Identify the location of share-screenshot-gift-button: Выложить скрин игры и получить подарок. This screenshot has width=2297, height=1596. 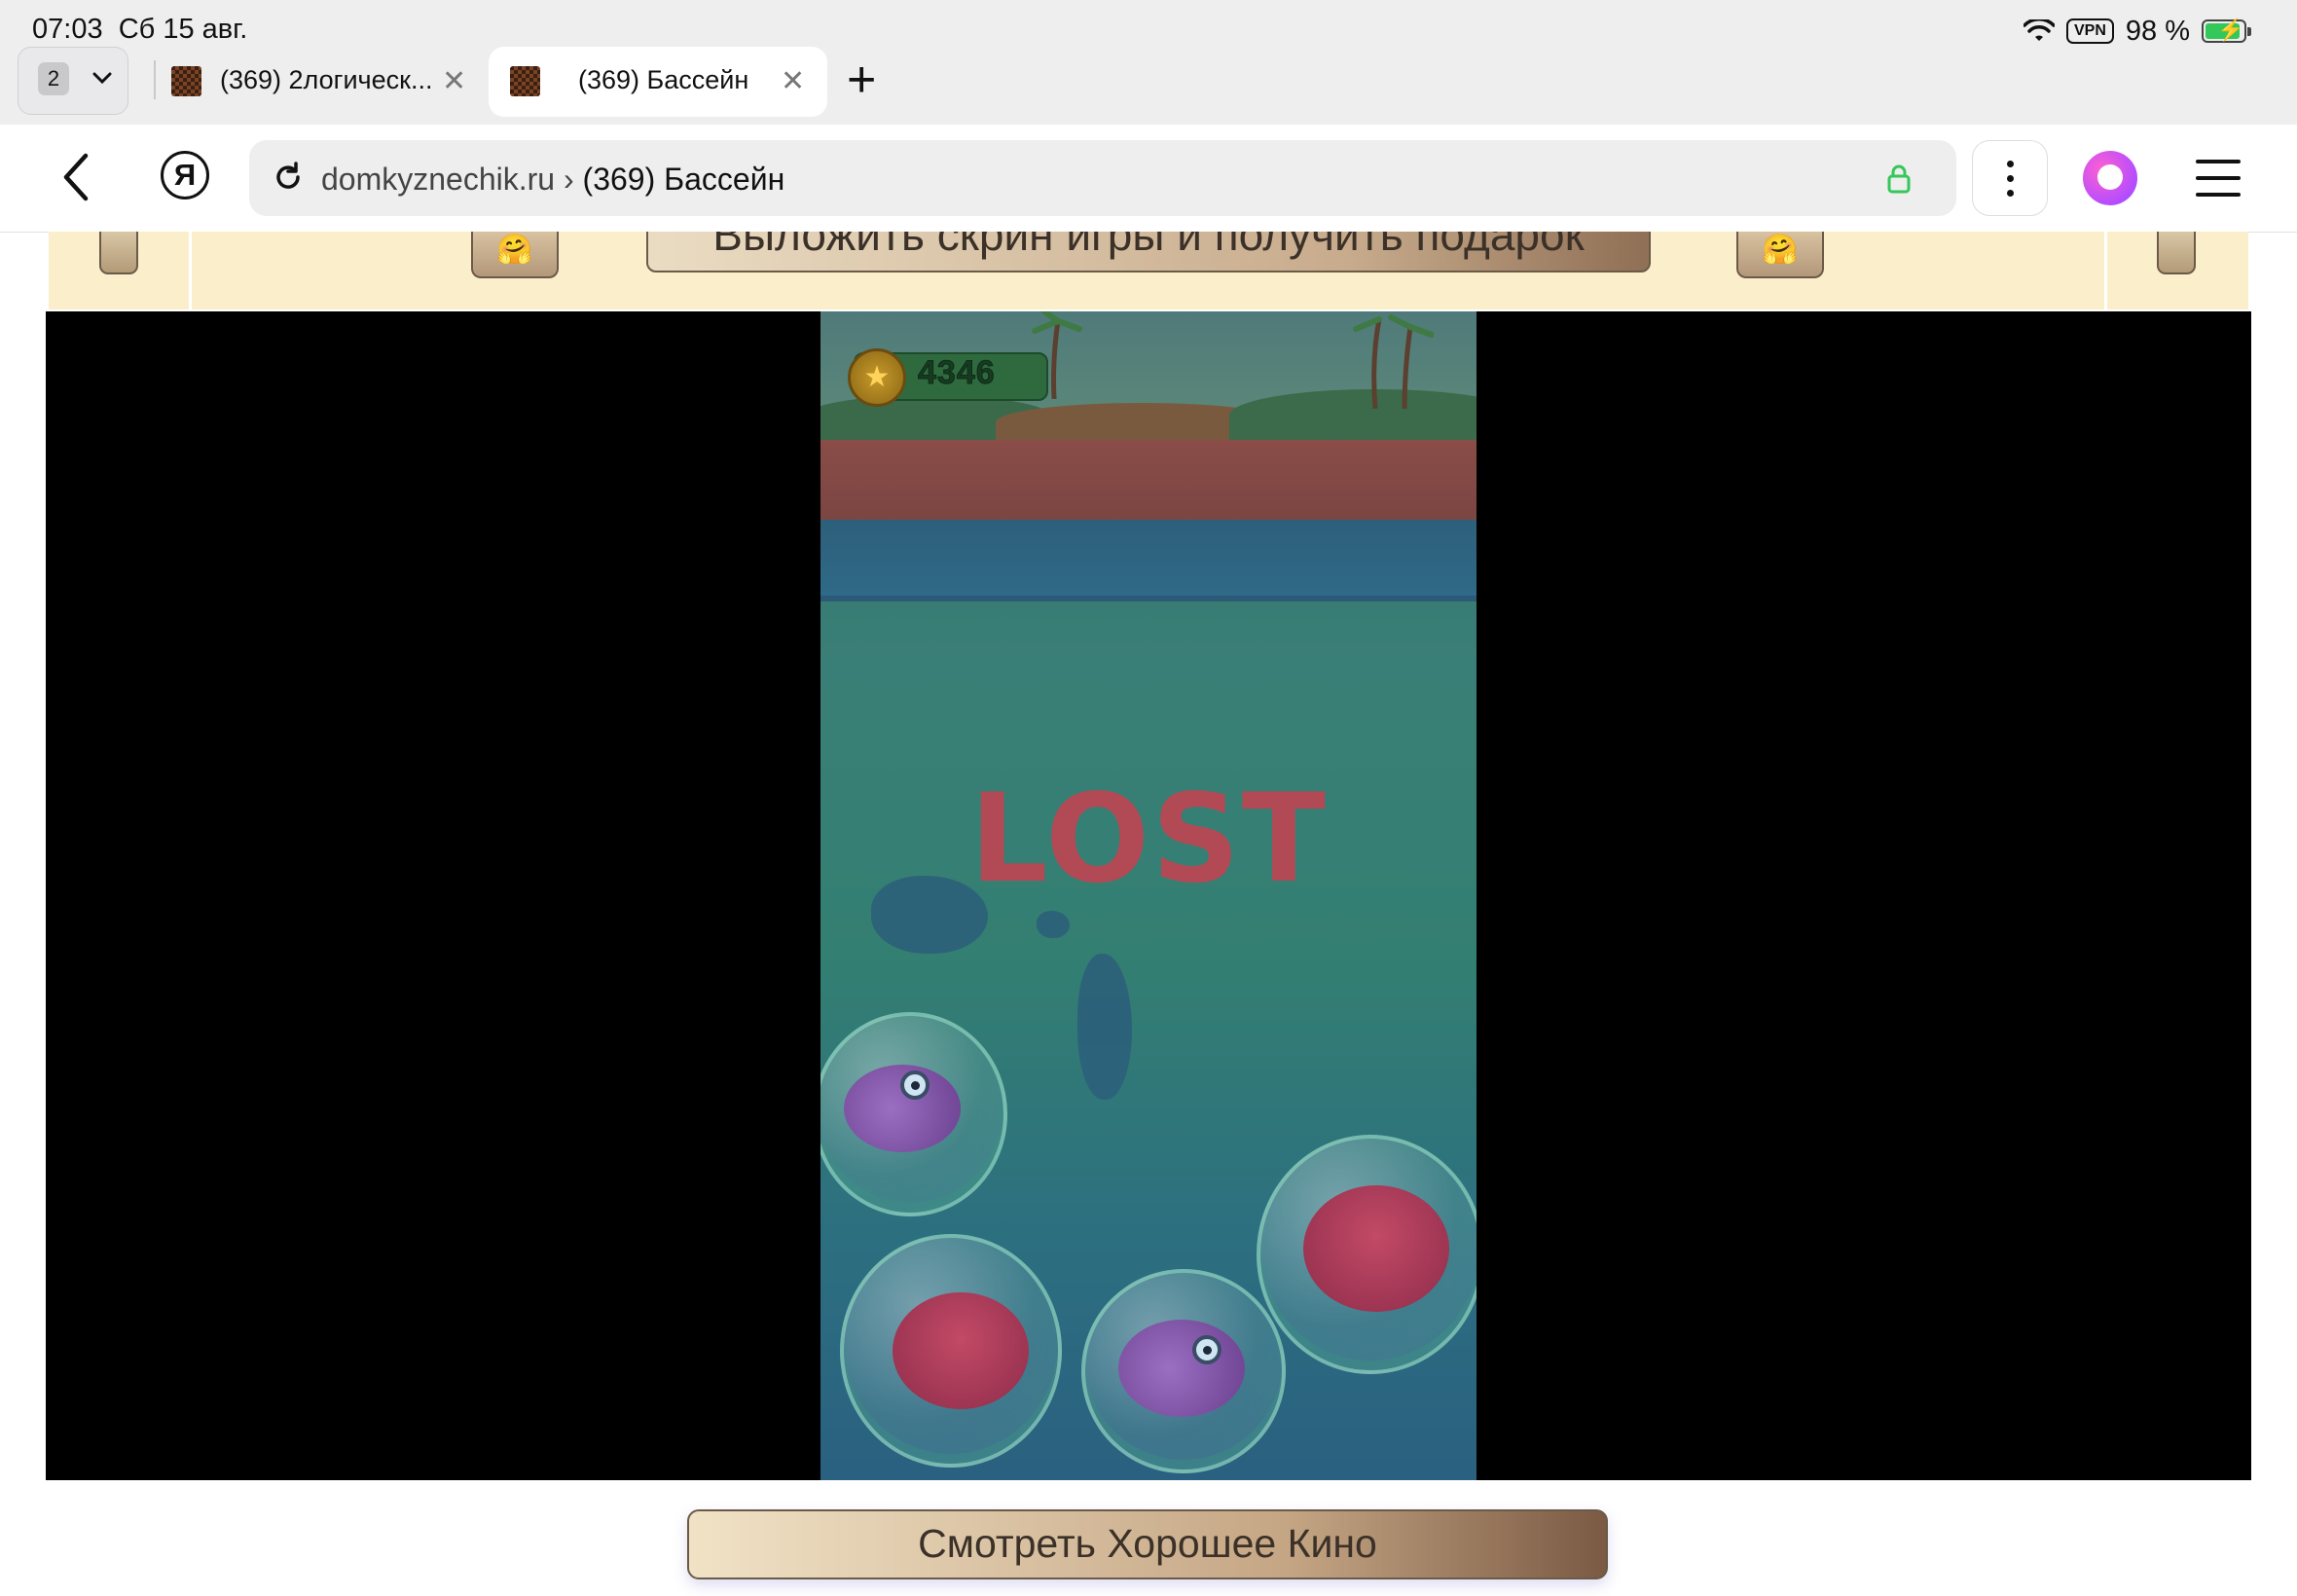
(1148, 252).